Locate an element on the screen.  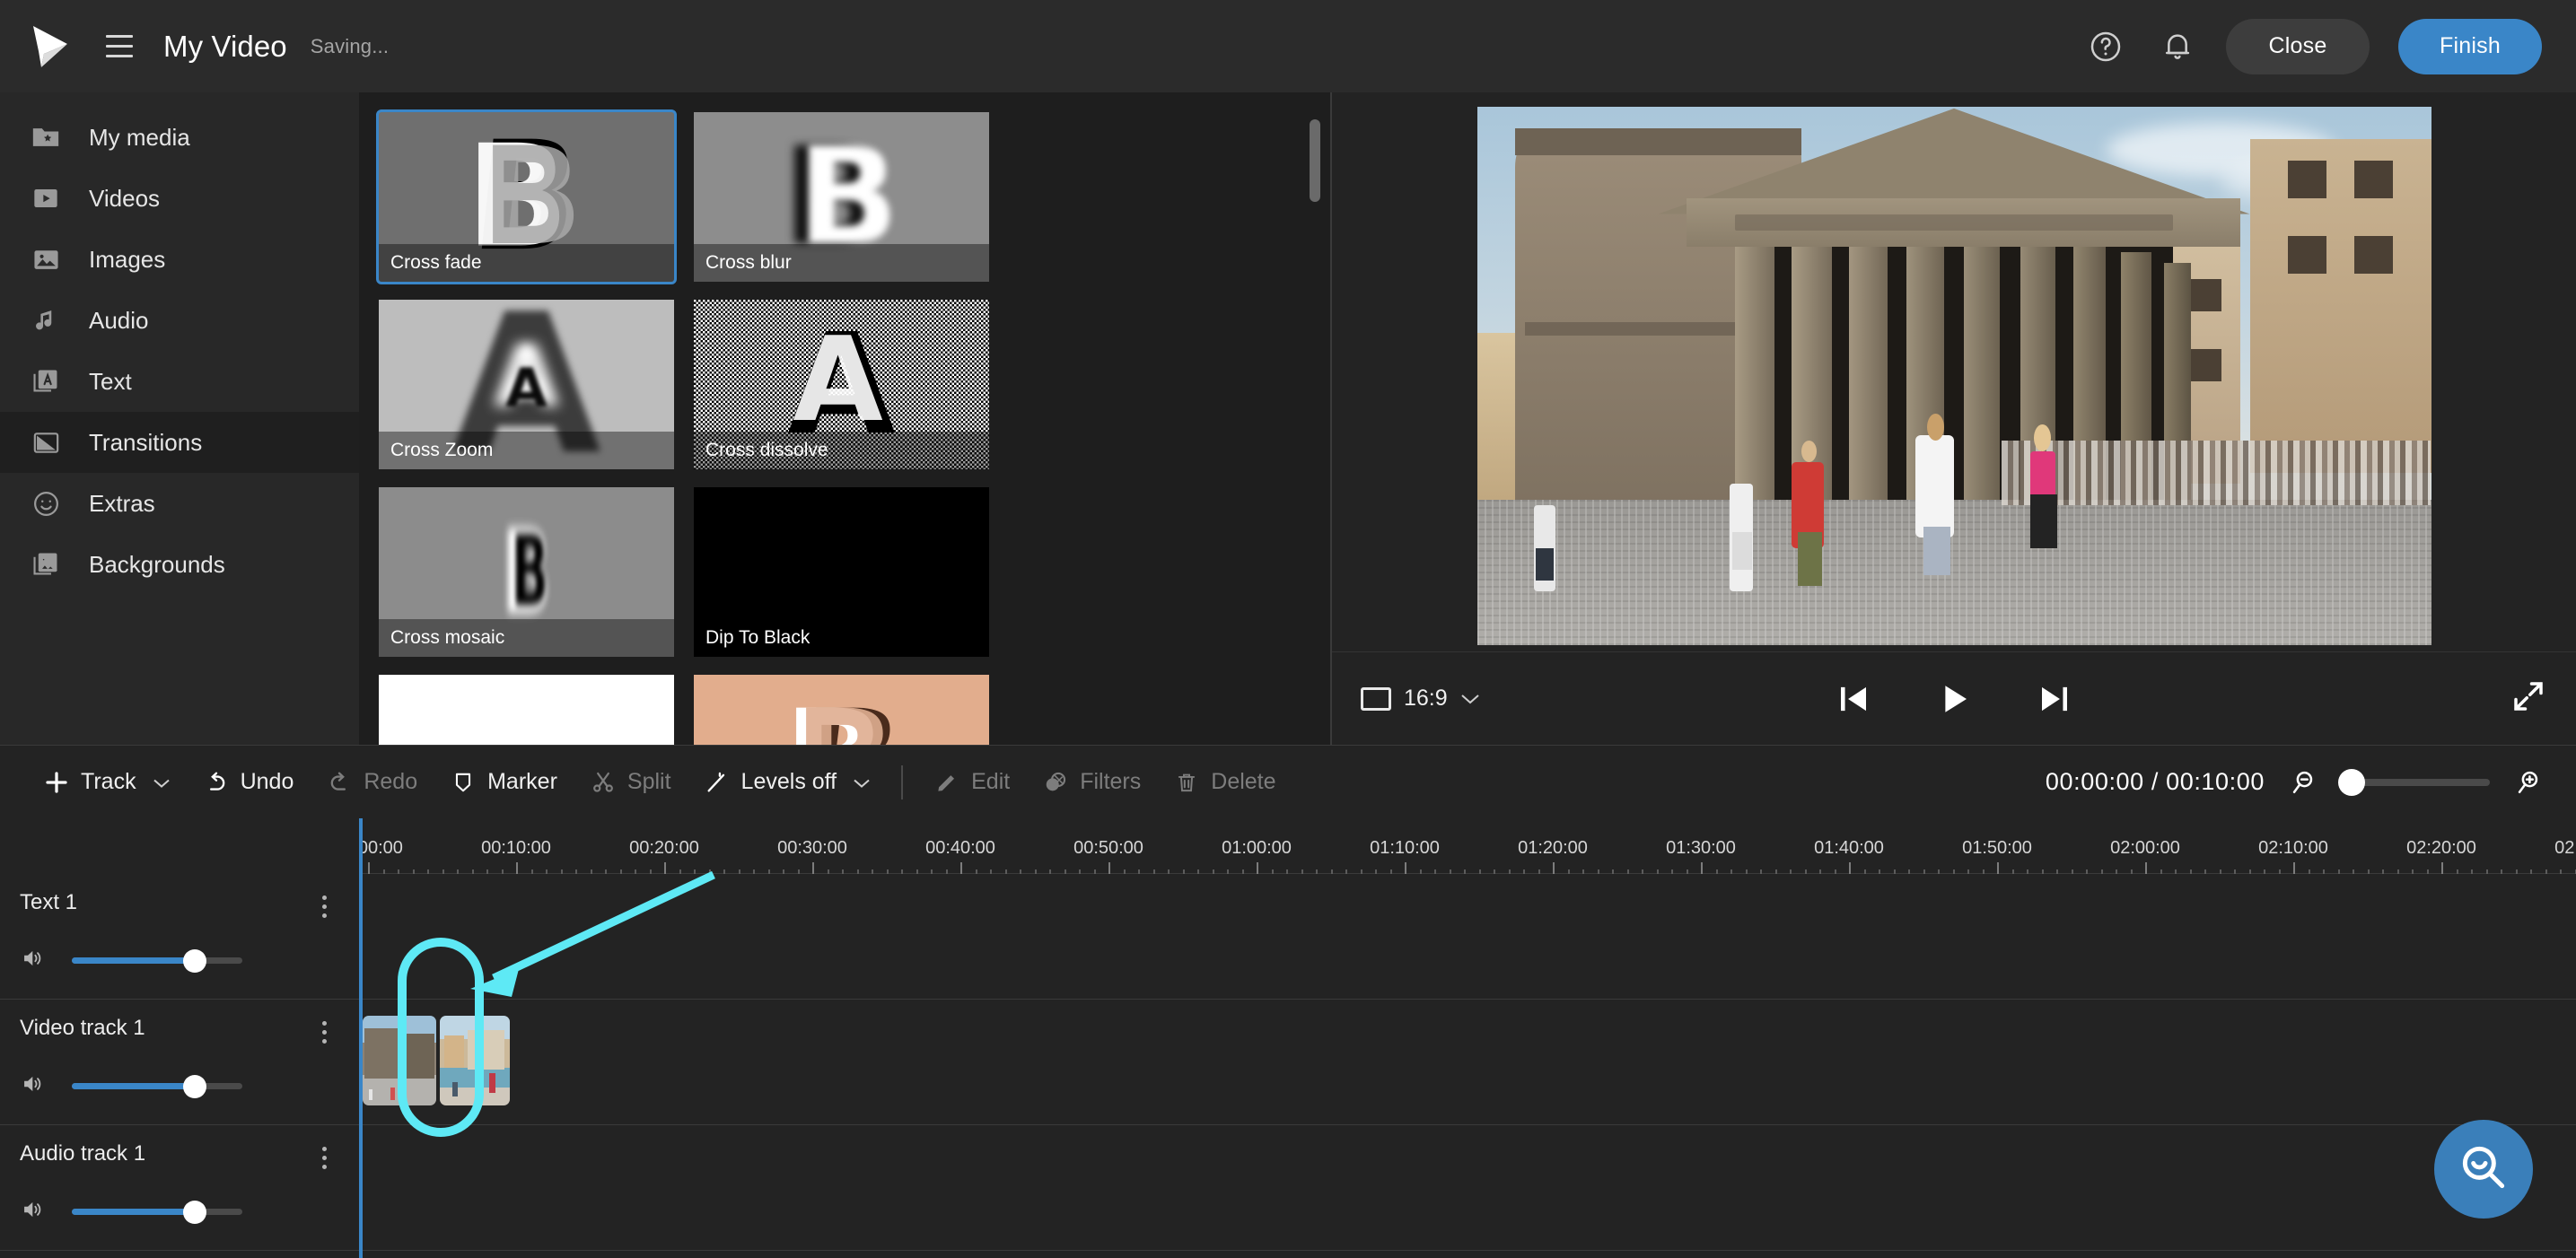
levels-label: Levels off is located at coordinates (788, 781).